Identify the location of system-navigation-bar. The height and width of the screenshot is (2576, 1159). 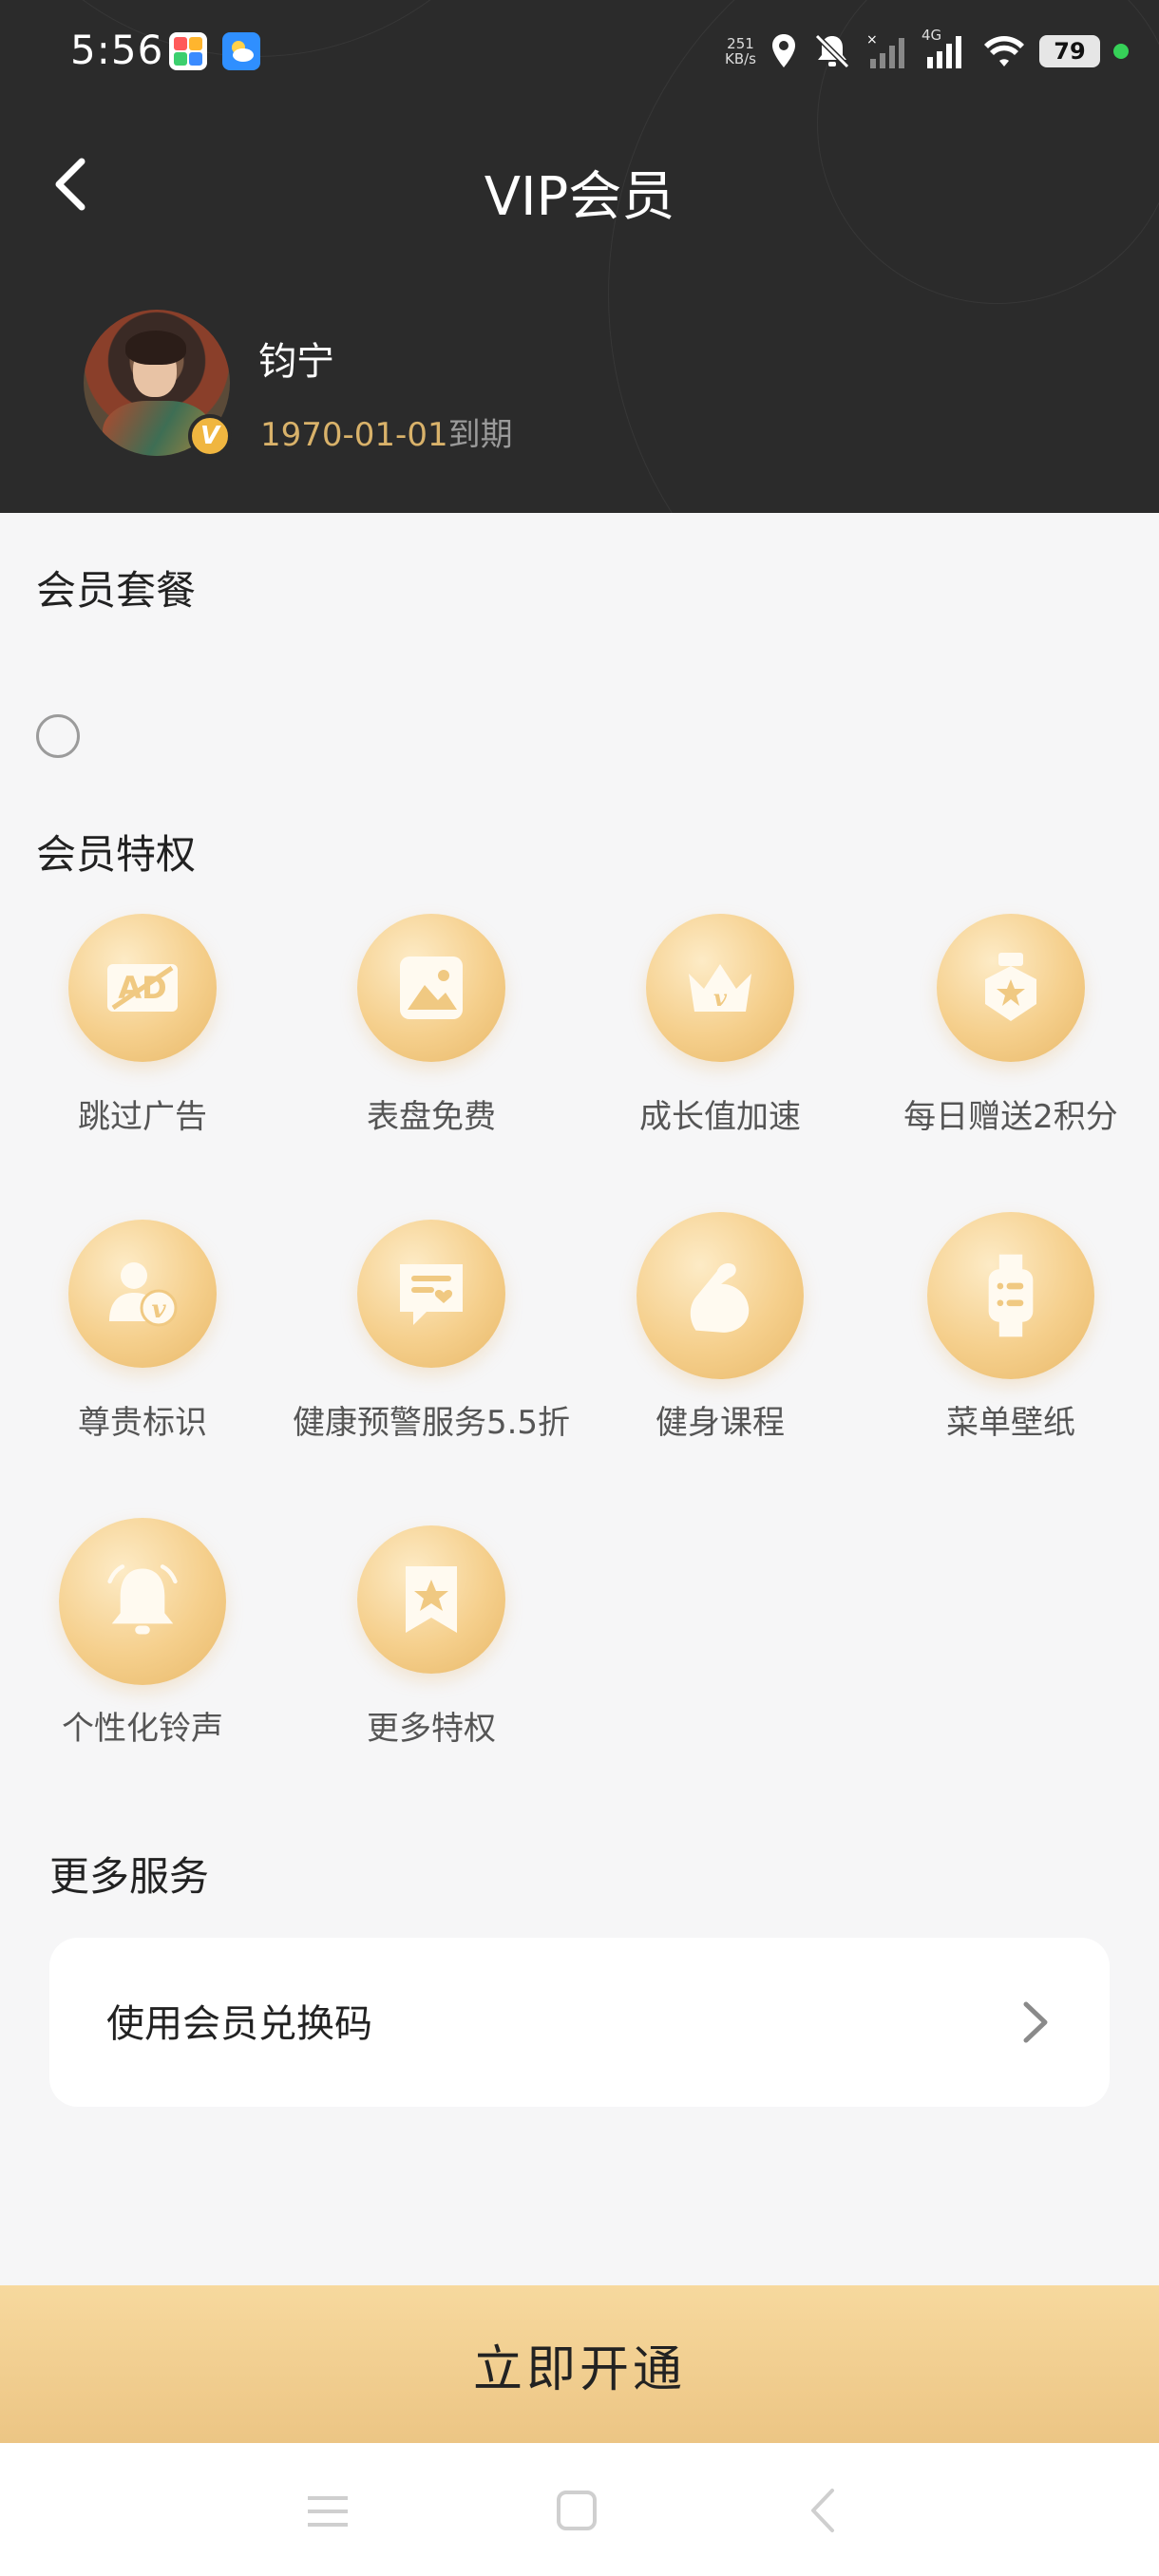
(579, 2509).